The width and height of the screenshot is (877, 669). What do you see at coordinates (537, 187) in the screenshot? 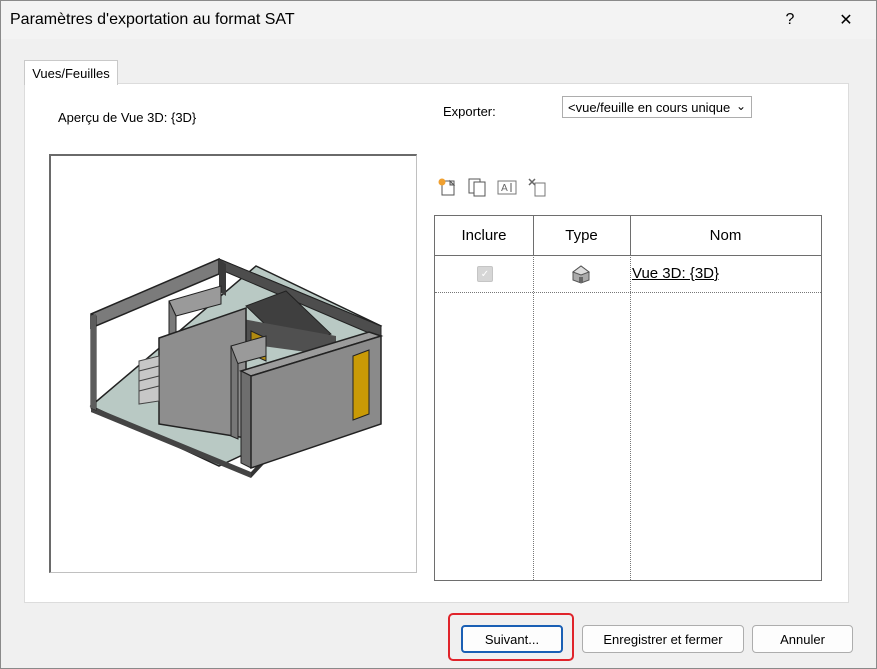
I see `delete-set-icon` at bounding box center [537, 187].